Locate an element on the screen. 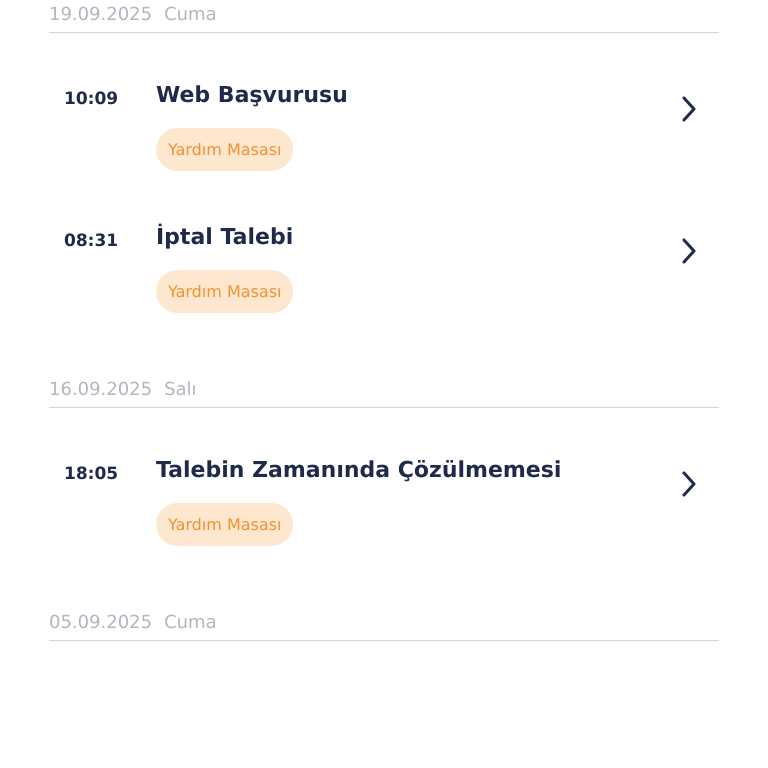 The width and height of the screenshot is (768, 768). date-label: 19.09.2025 is located at coordinates (100, 14).